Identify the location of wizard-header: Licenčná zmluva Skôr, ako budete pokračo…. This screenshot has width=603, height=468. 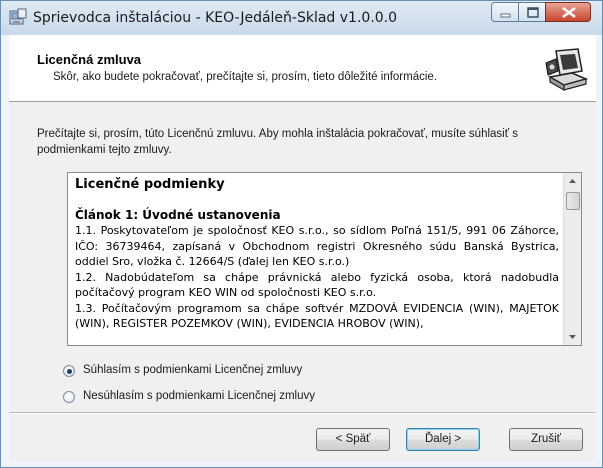
(302, 68).